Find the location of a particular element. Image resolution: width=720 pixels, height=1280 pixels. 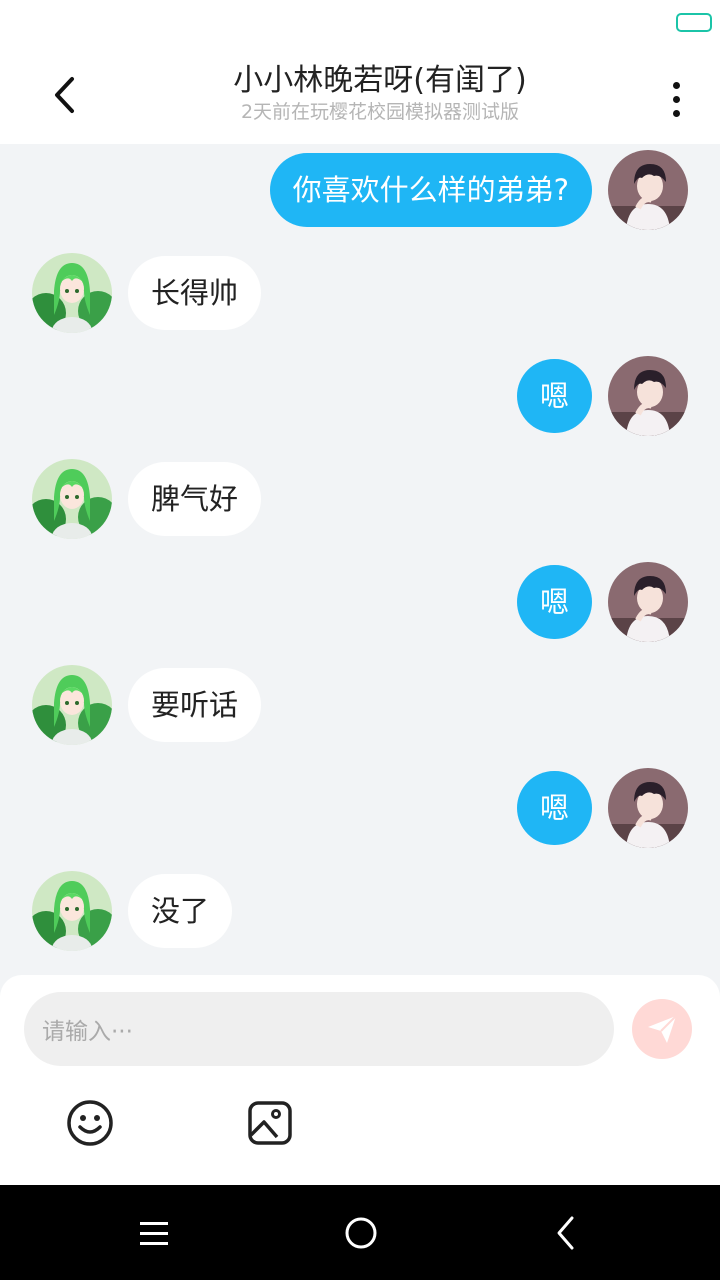

message-row: 要听话 is located at coordinates (147, 705).